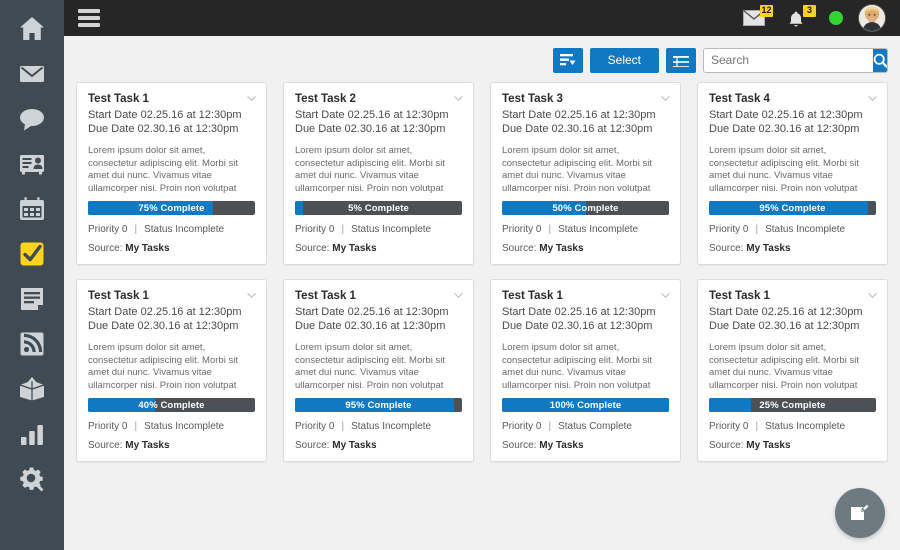 The width and height of the screenshot is (900, 550). What do you see at coordinates (567, 60) in the screenshot?
I see `sort-filter-button` at bounding box center [567, 60].